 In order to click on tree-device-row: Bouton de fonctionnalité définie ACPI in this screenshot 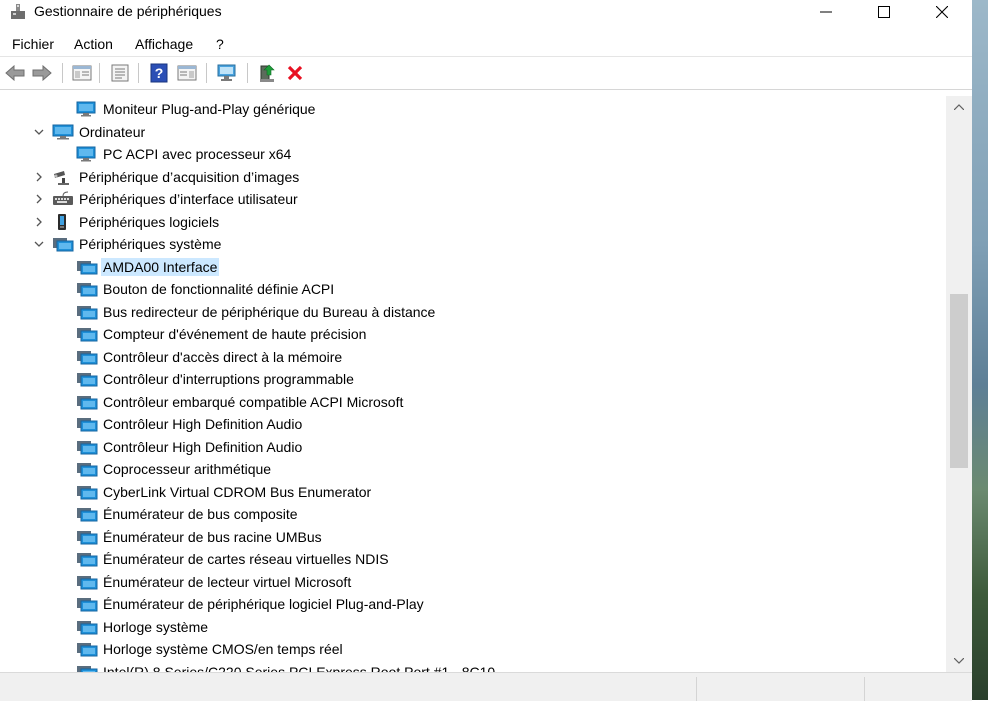, I will do `click(473, 289)`.